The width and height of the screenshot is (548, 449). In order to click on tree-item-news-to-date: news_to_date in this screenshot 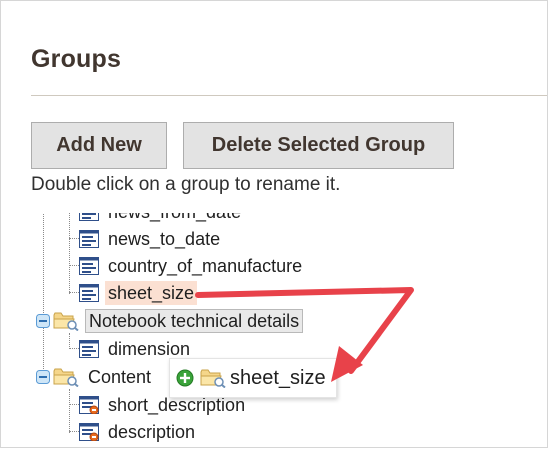, I will do `click(151, 239)`.